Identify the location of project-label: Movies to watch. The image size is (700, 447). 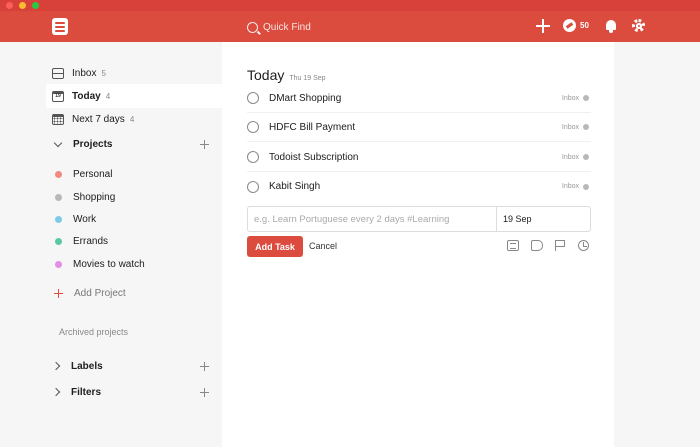
(109, 264).